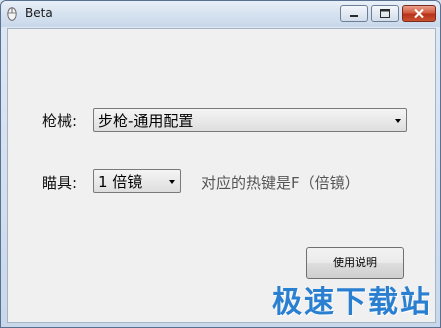 Image resolution: width=441 pixels, height=328 pixels. Describe the element at coordinates (352, 302) in the screenshot. I see `watermark-logo: 极速下载站` at that location.